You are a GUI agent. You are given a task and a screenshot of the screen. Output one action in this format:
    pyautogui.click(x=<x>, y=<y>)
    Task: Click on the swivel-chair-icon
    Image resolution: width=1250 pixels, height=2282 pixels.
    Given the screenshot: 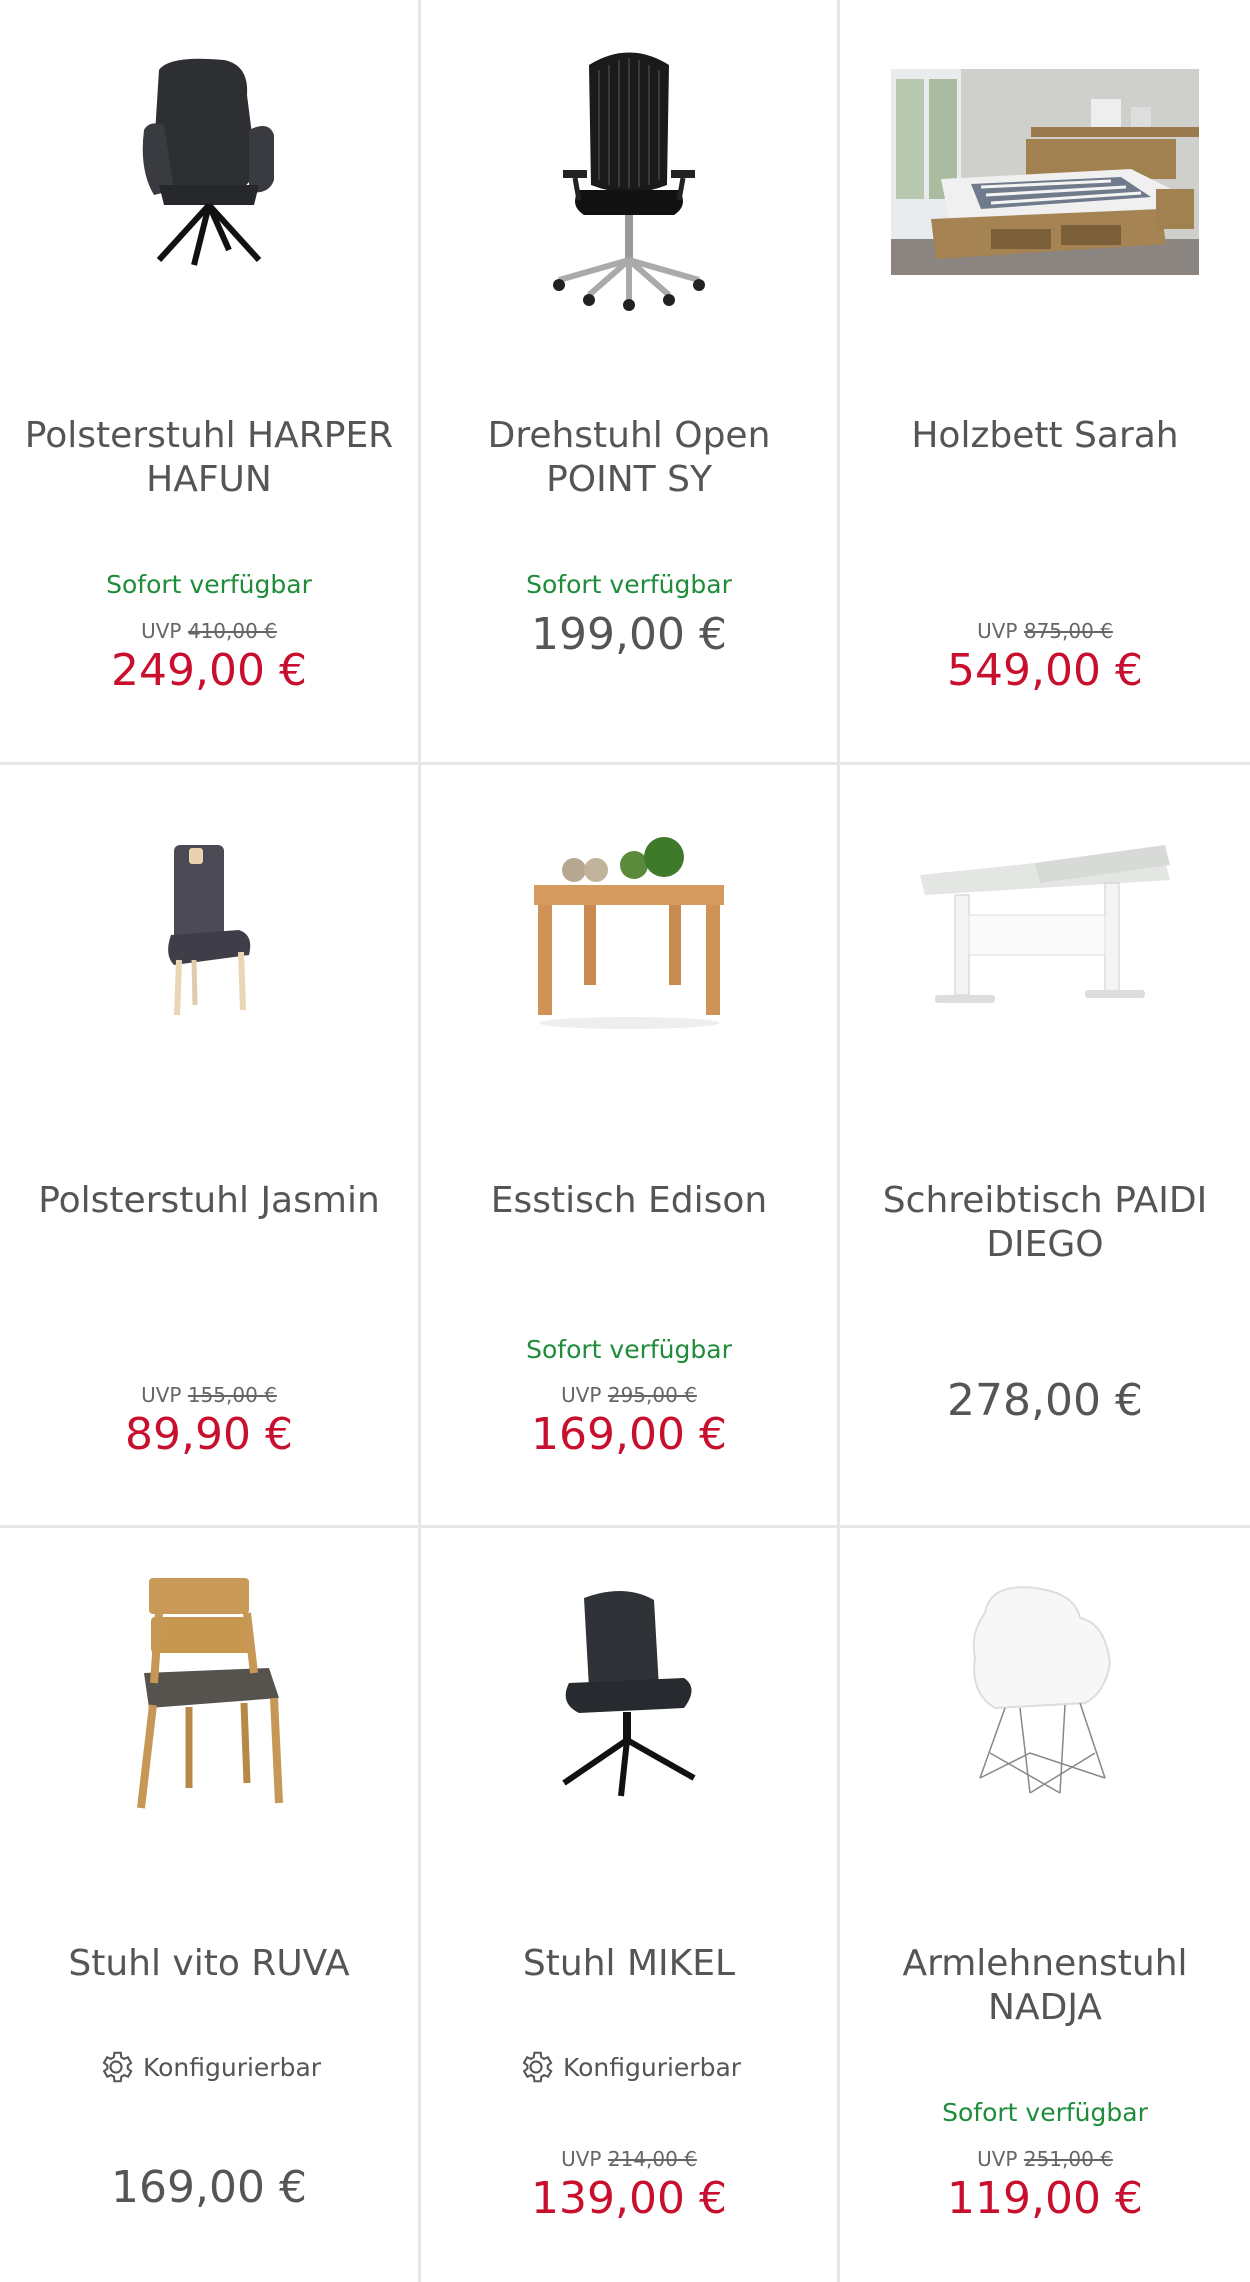 What is the action you would take?
    pyautogui.click(x=629, y=1693)
    